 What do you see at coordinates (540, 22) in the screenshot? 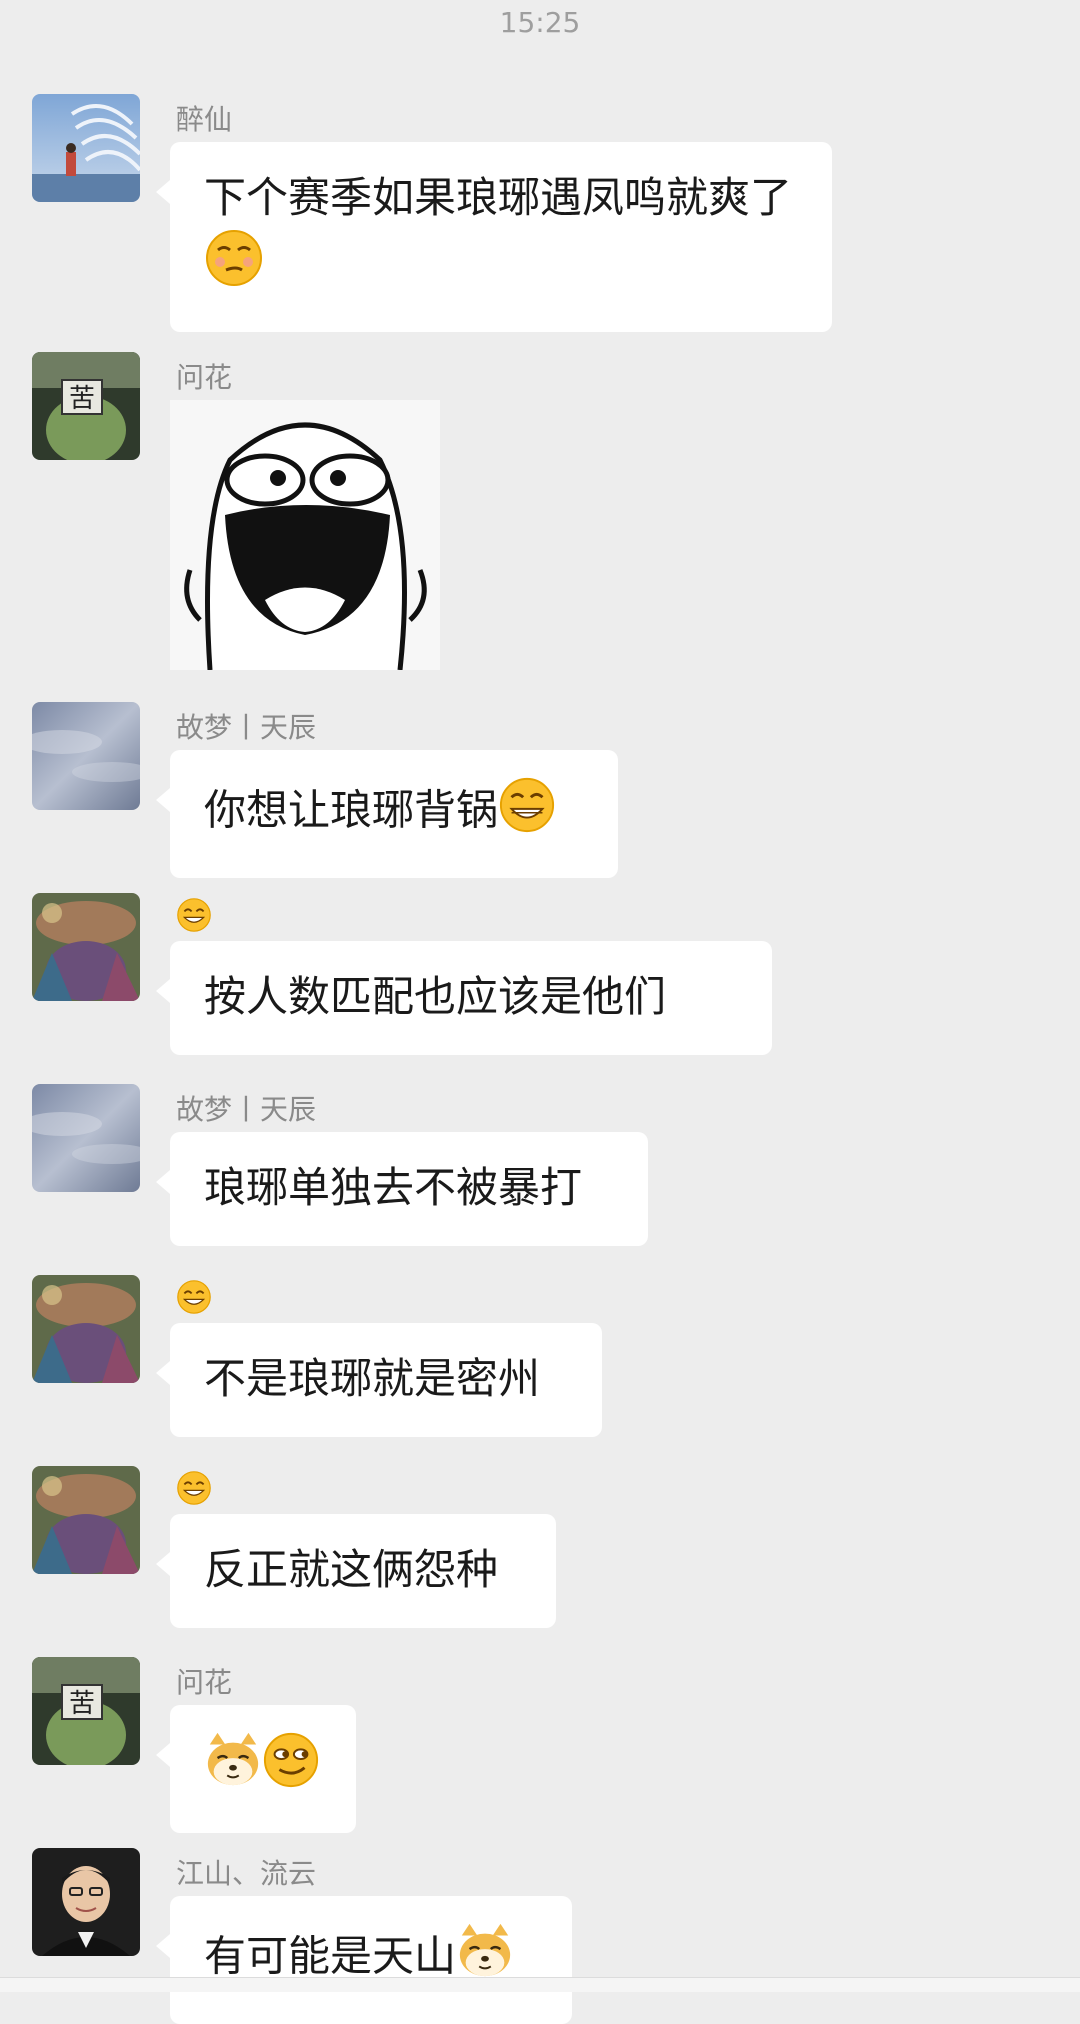
I see `chat-timestamp: 15:25` at bounding box center [540, 22].